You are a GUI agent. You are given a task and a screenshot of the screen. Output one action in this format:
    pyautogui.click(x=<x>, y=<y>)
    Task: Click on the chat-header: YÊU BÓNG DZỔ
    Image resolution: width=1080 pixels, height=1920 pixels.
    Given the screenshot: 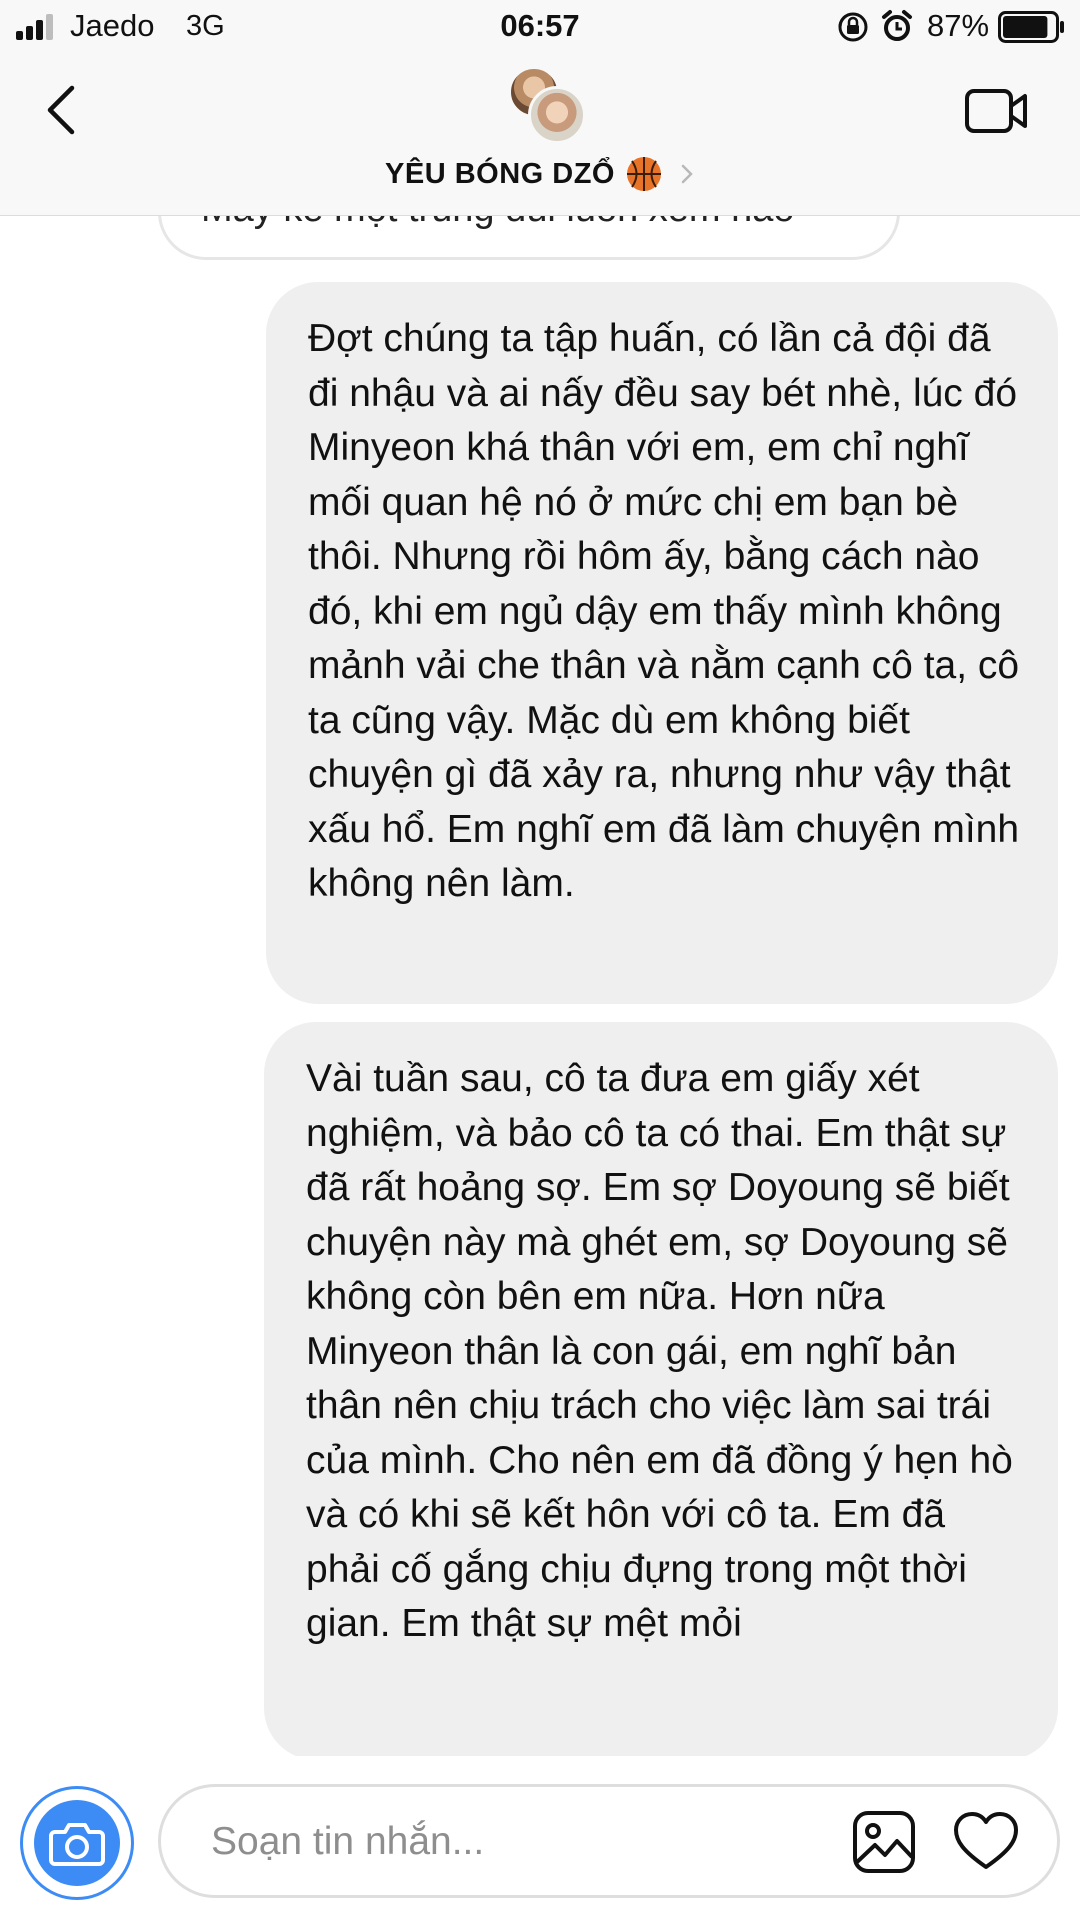 What is the action you would take?
    pyautogui.click(x=540, y=135)
    